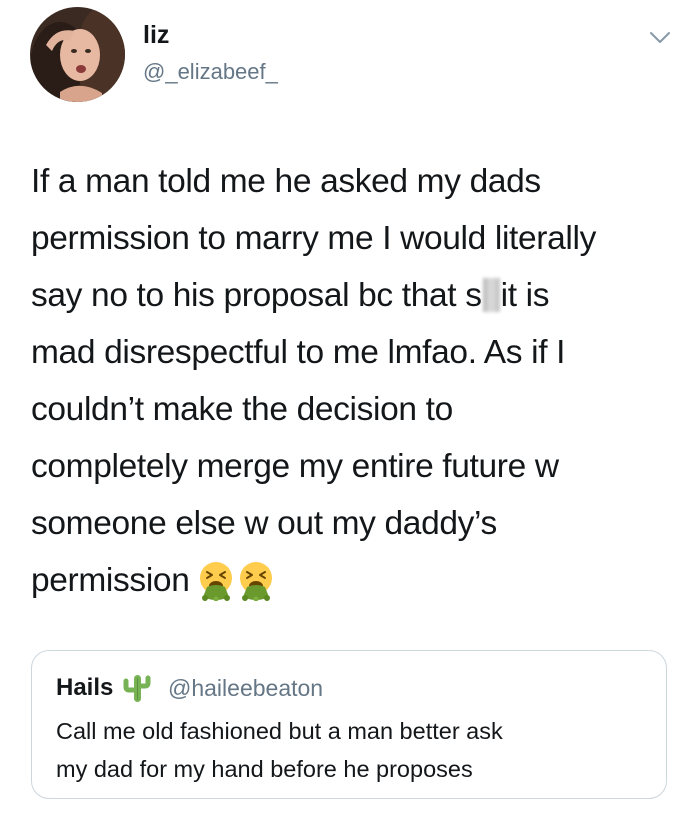  I want to click on tweet-line-part: permission, so click(110, 580).